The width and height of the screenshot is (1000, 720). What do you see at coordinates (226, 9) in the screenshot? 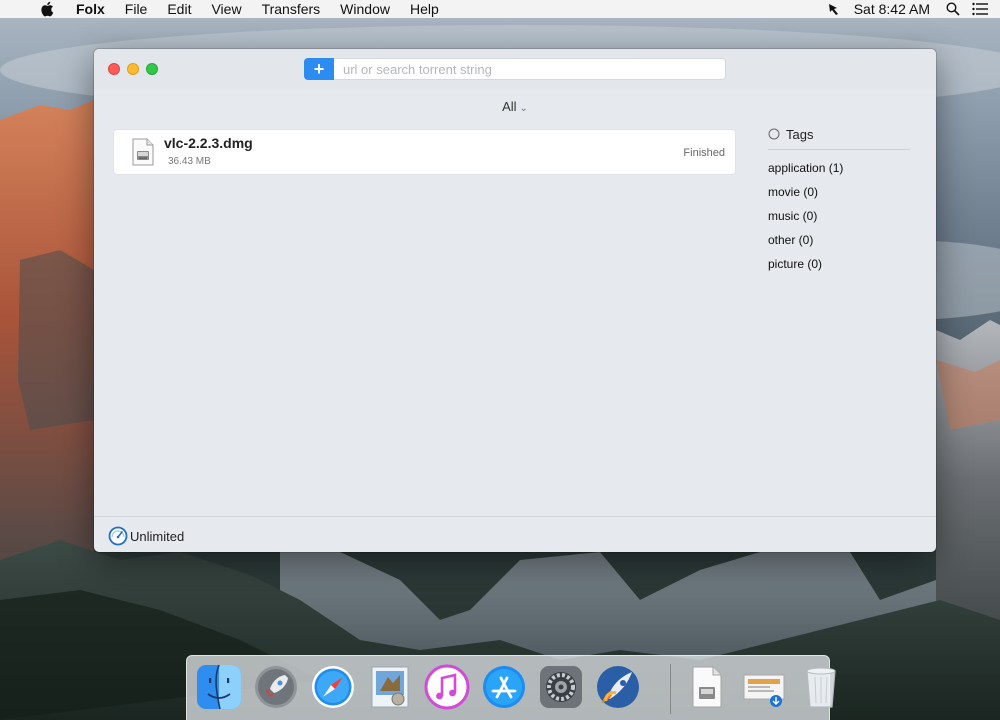
I see `menu-view: View` at bounding box center [226, 9].